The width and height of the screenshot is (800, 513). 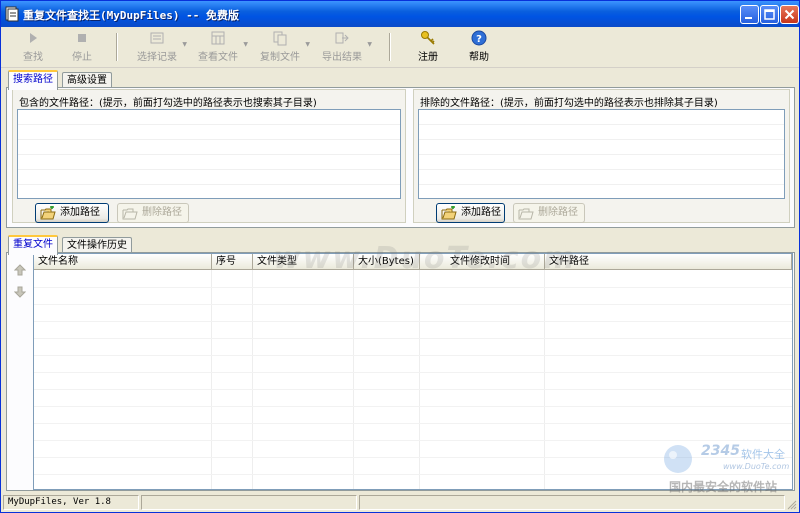 What do you see at coordinates (33, 80) in the screenshot?
I see `tab-search-paths: 搜索路径` at bounding box center [33, 80].